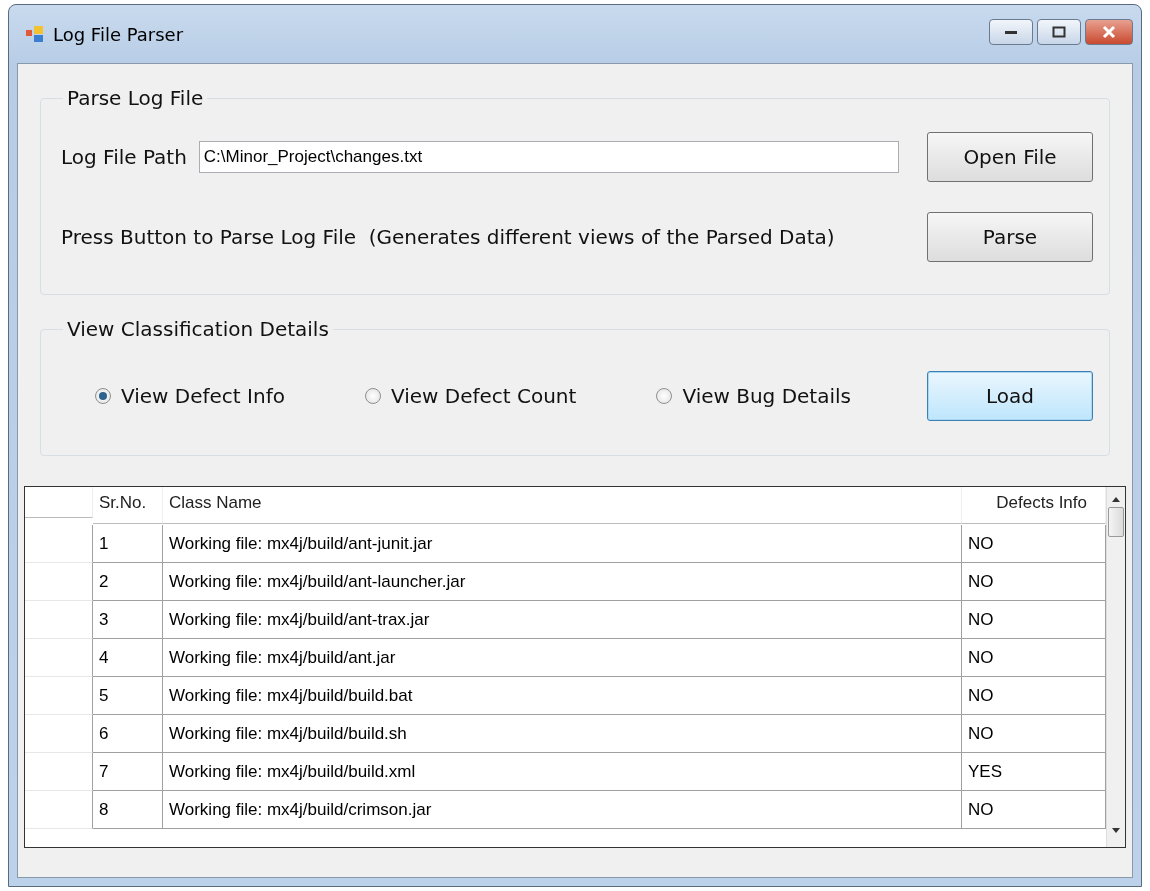 The width and height of the screenshot is (1150, 891). I want to click on maximize-icon, so click(1059, 32).